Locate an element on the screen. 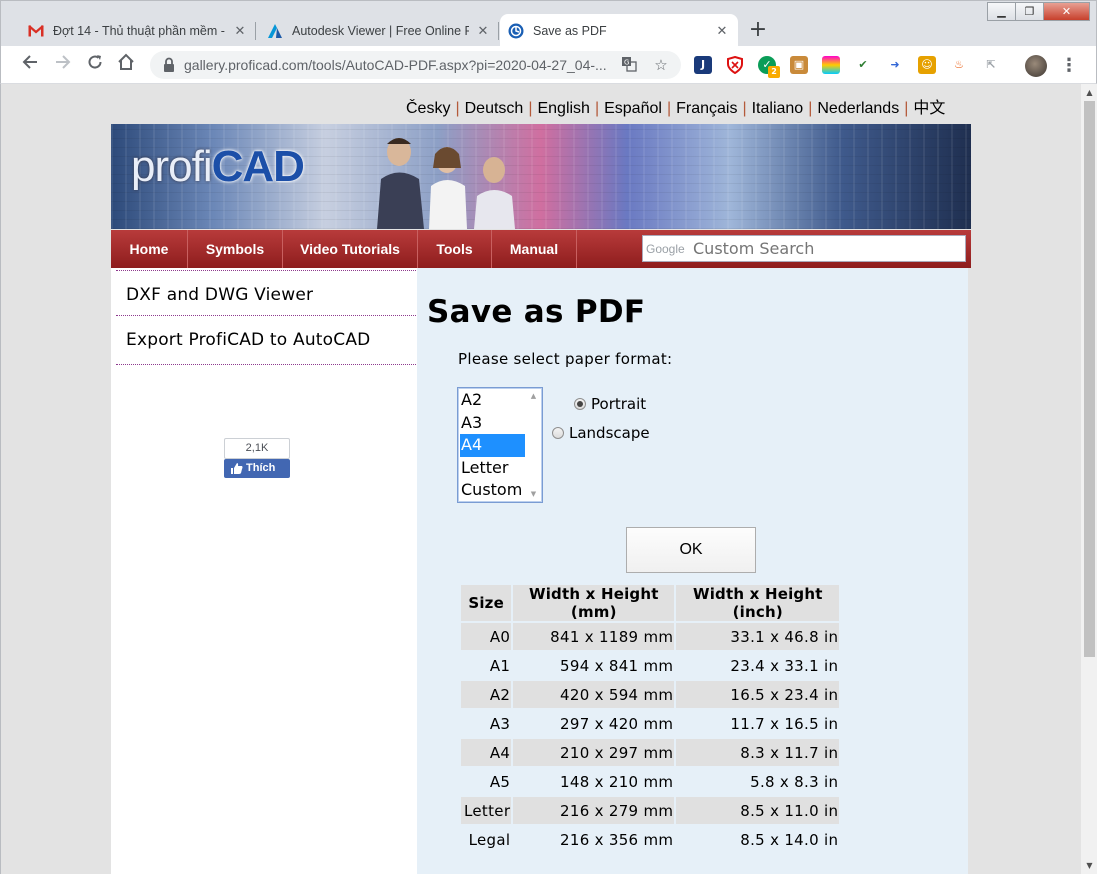 The height and width of the screenshot is (874, 1097). custom-search-box: Google is located at coordinates (804, 248).